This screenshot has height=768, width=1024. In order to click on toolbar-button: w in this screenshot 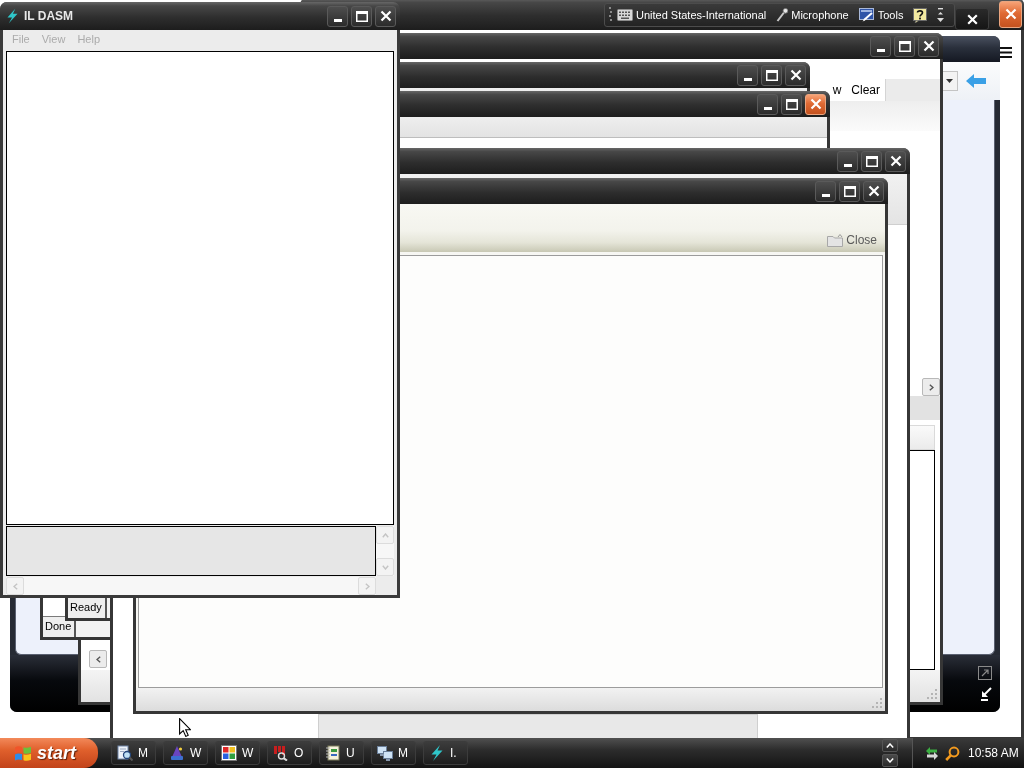, I will do `click(837, 90)`.